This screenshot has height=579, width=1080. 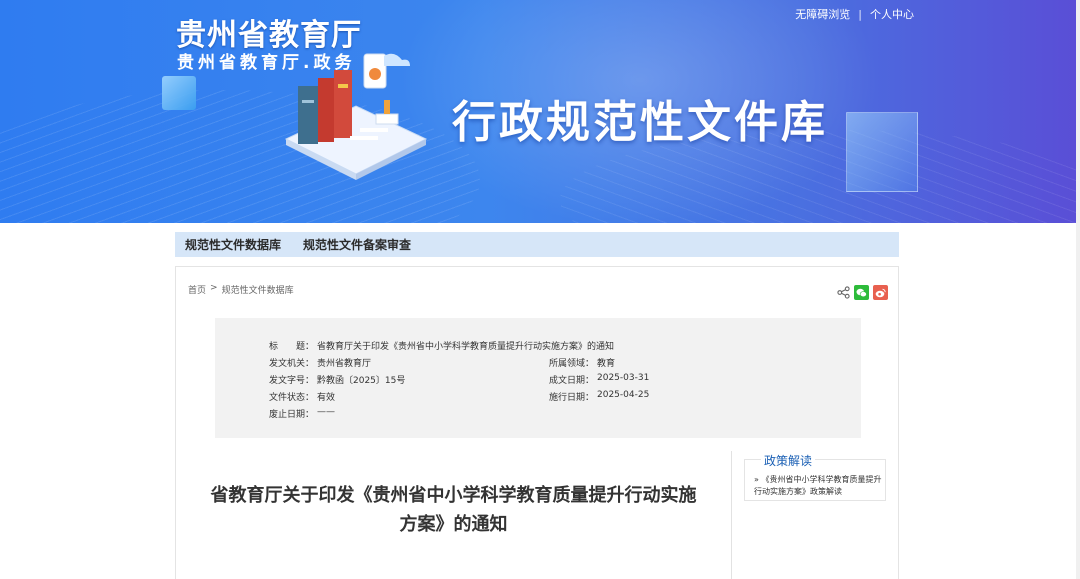 What do you see at coordinates (292, 347) in the screenshot?
I see `meta-title-label: 标 题：` at bounding box center [292, 347].